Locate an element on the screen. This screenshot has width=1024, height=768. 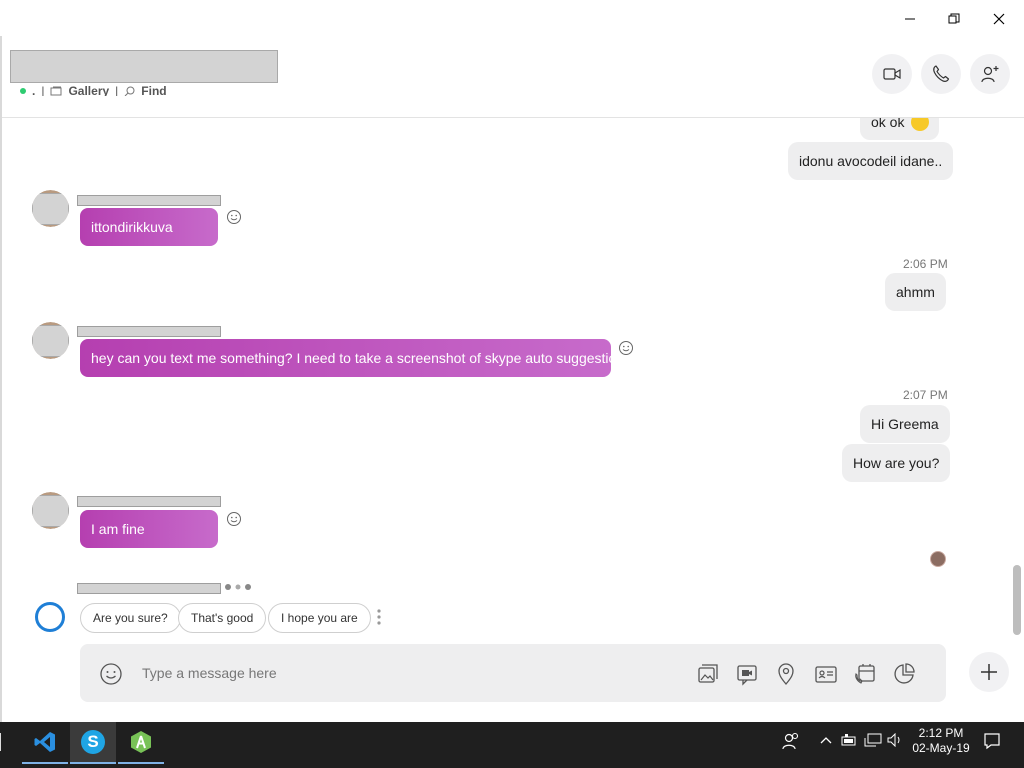
incoming-message: I am fine is located at coordinates (149, 529).